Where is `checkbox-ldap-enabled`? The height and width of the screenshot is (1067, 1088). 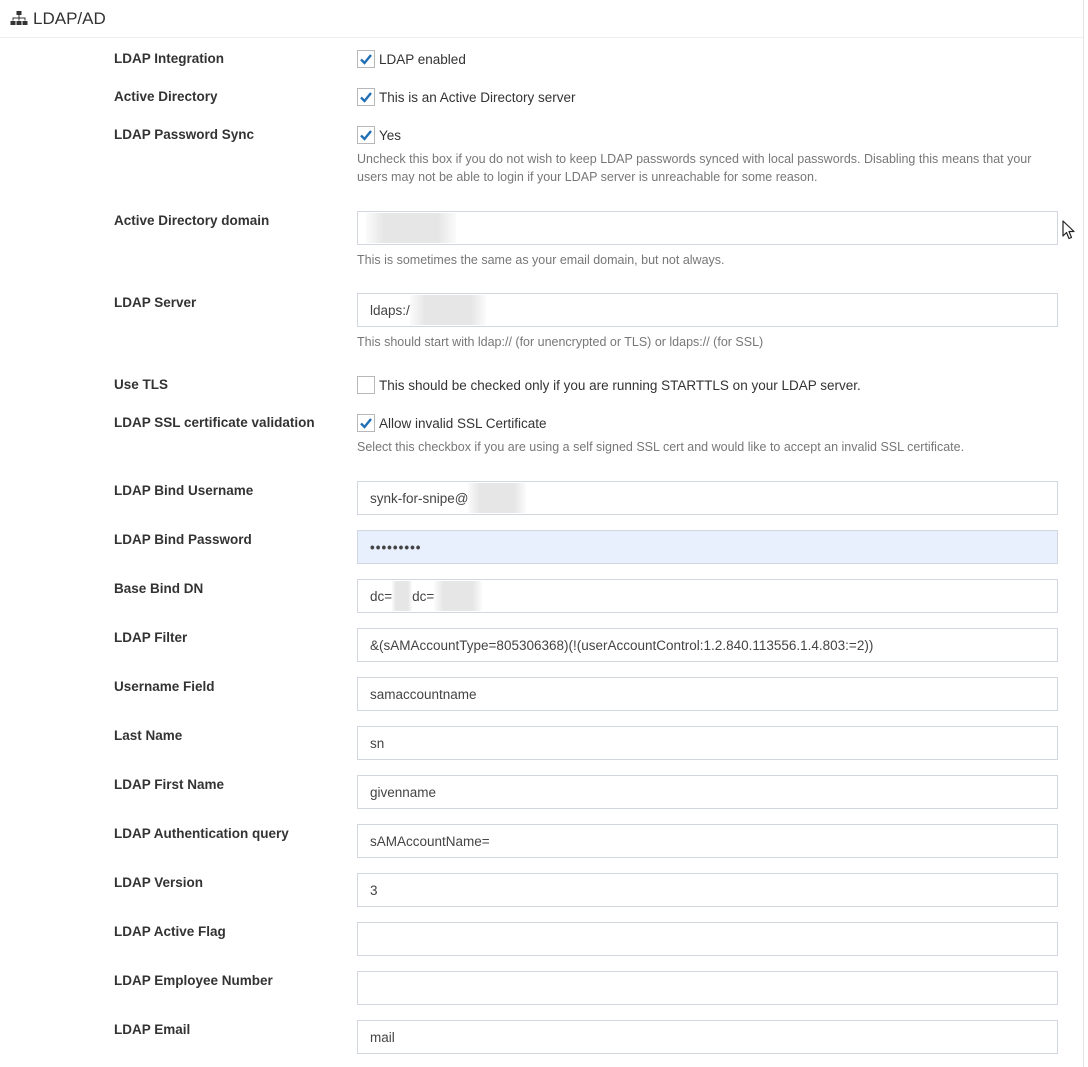
checkbox-ldap-enabled is located at coordinates (366, 59).